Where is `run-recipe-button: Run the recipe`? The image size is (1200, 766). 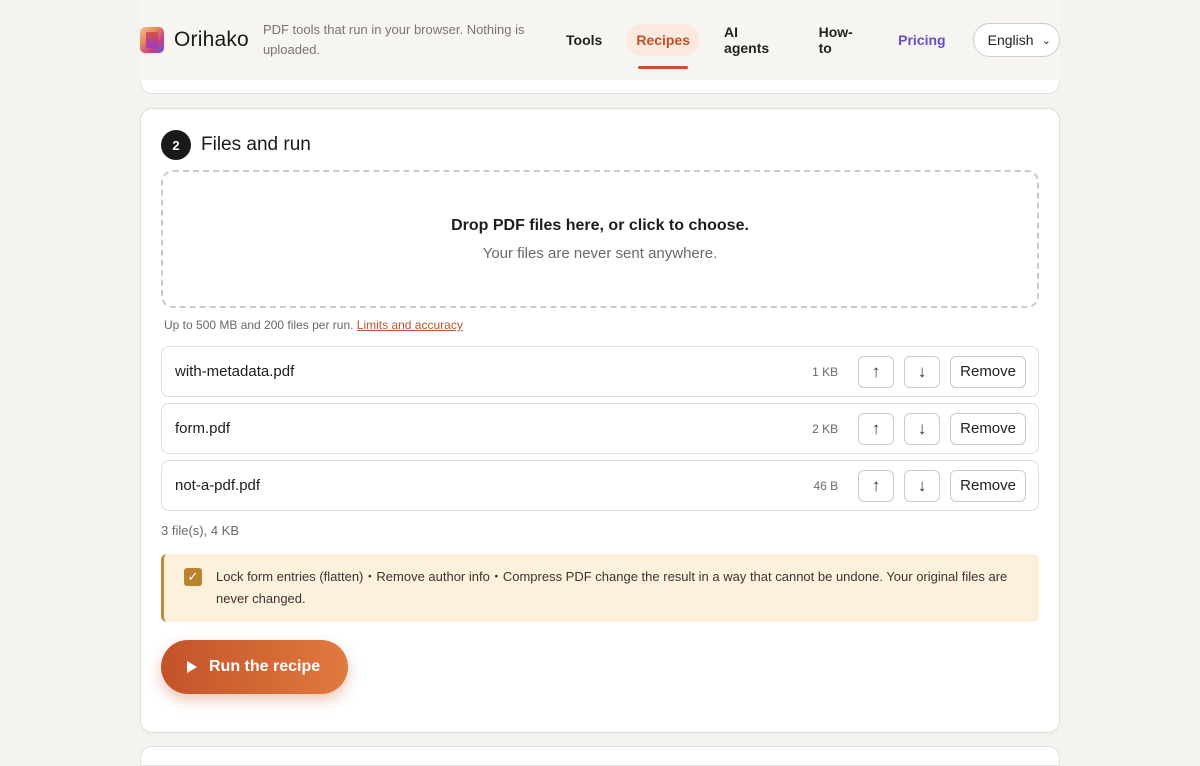 run-recipe-button: Run the recipe is located at coordinates (254, 667).